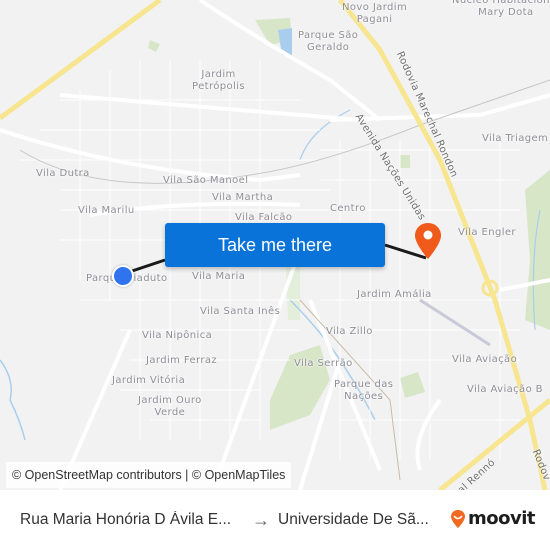 This screenshot has height=550, width=550. I want to click on map-label-vila-martha: Vila Martha, so click(243, 197).